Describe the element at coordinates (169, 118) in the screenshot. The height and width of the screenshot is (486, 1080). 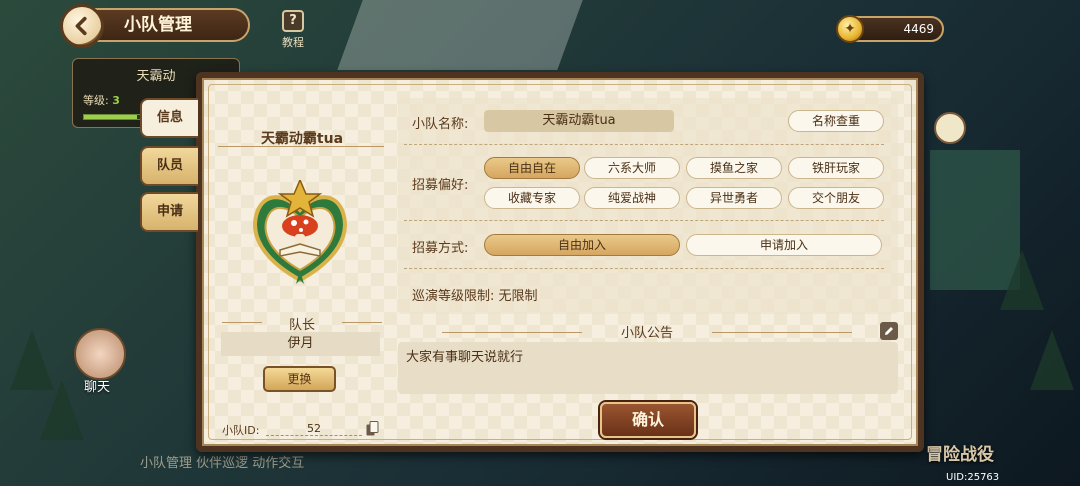
I see `tab-info: 信息` at that location.